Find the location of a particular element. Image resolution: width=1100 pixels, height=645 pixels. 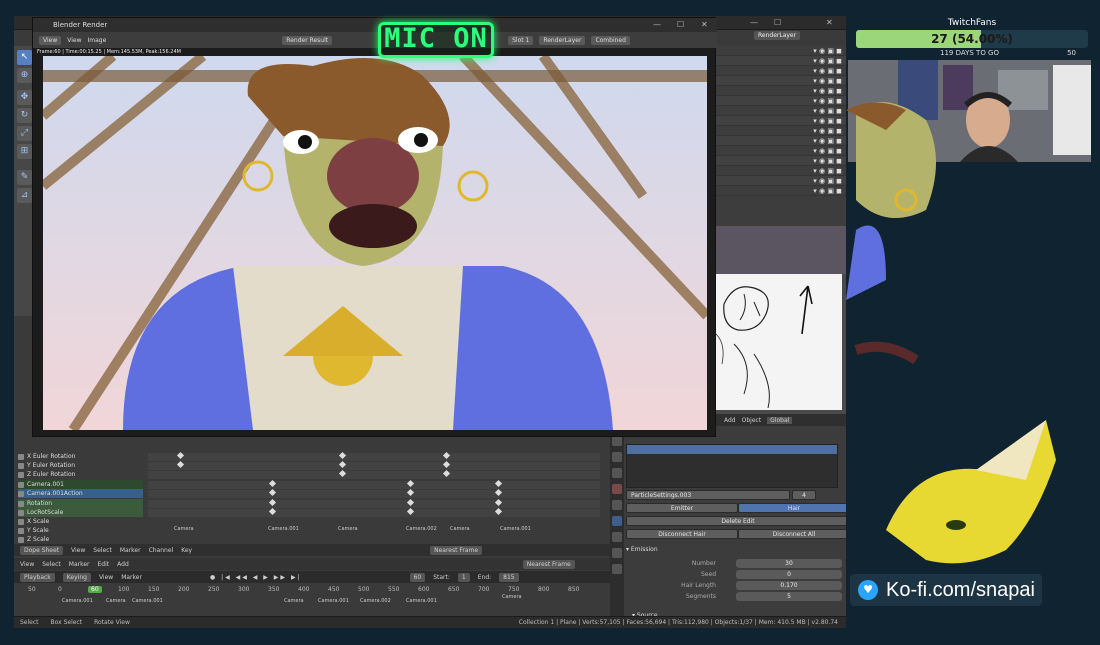

pass-select: Combined is located at coordinates (610, 40).